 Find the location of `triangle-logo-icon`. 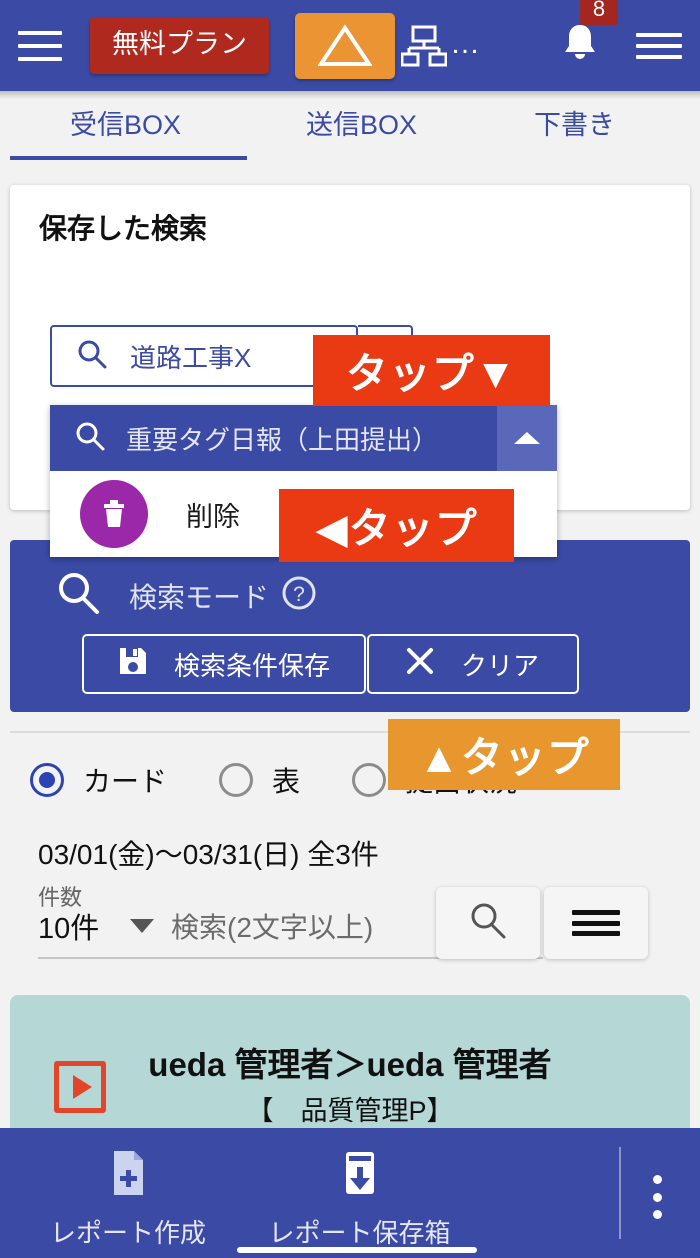

triangle-logo-icon is located at coordinates (345, 45).